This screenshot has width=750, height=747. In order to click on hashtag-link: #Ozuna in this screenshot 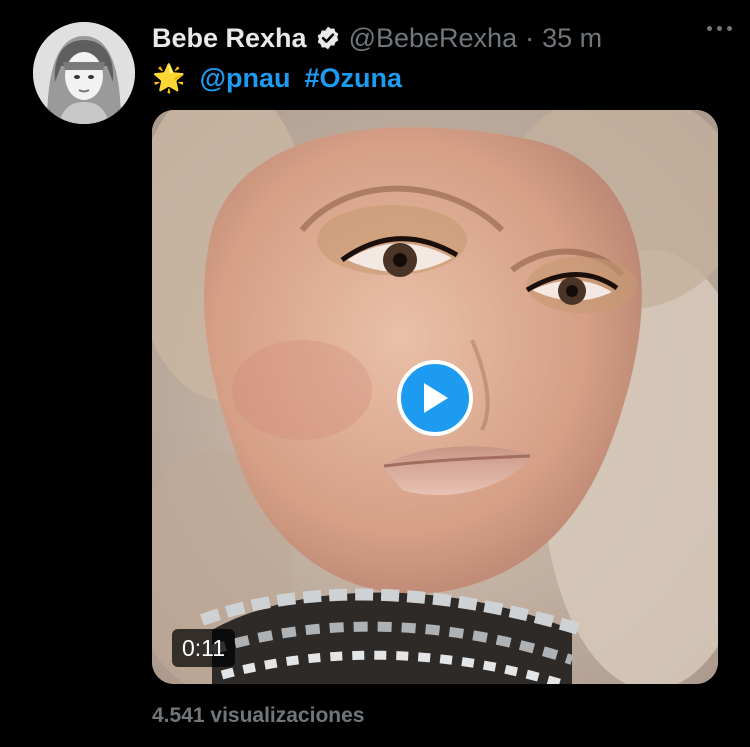, I will do `click(353, 78)`.